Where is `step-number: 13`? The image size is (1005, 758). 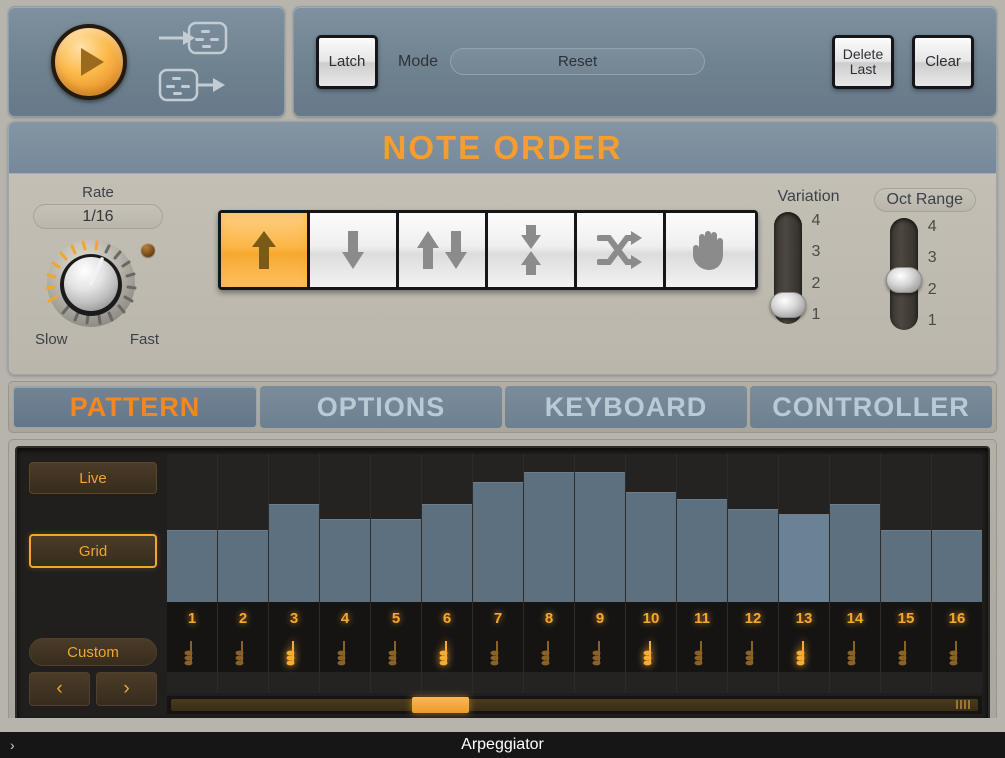
step-number: 13 is located at coordinates (804, 618).